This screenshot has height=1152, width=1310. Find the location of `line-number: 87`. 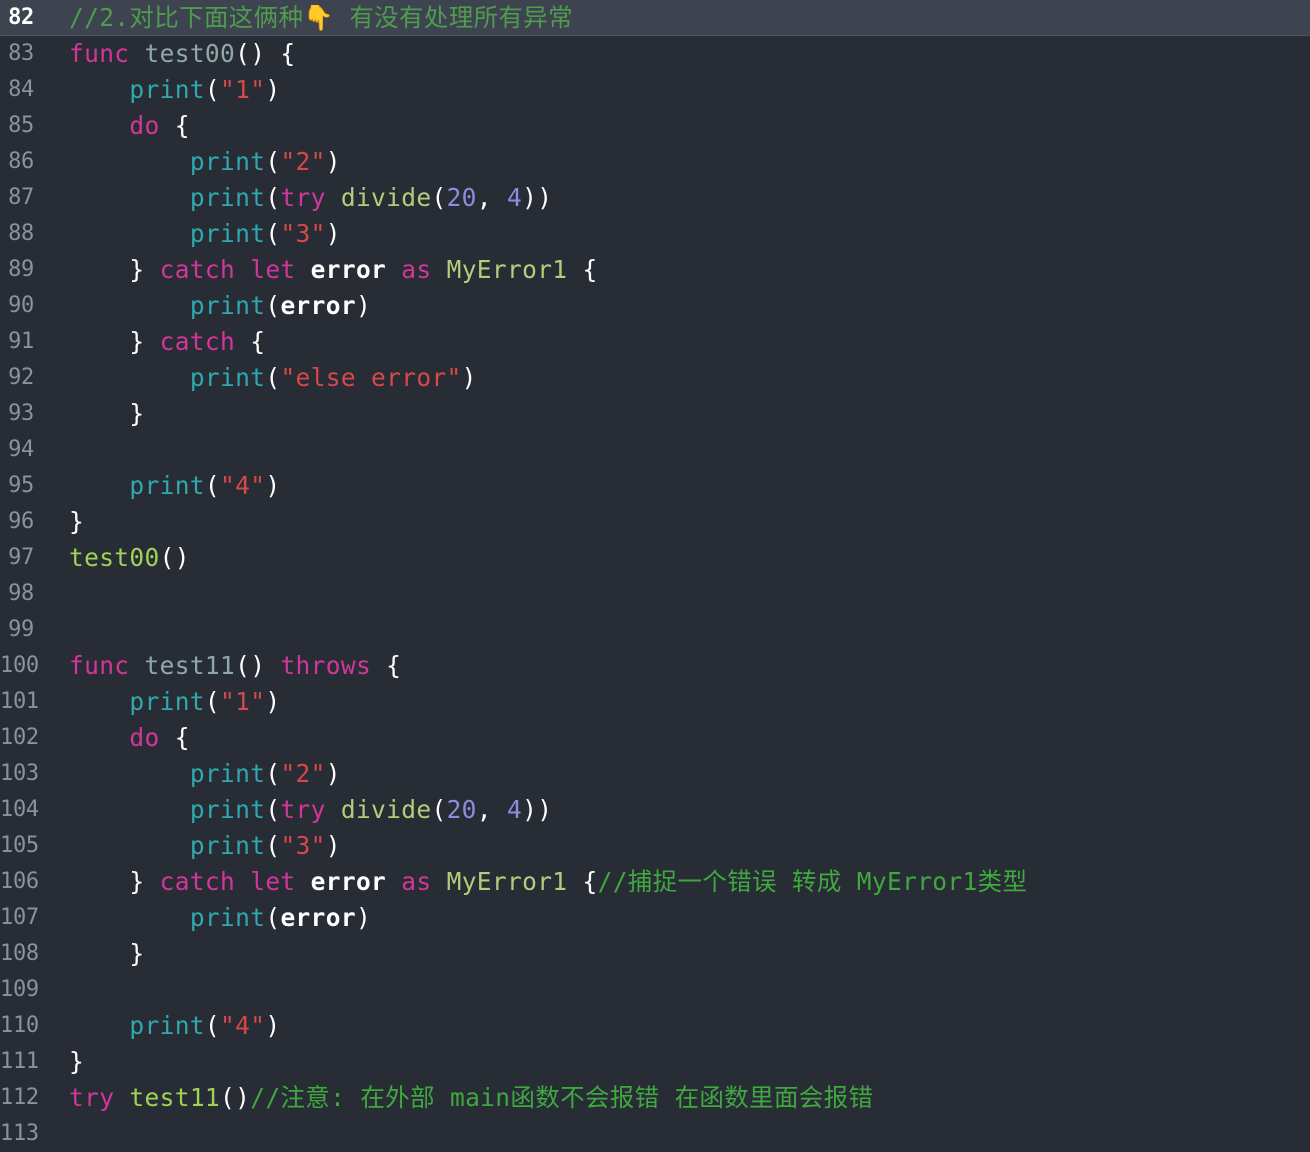

line-number: 87 is located at coordinates (21, 197).